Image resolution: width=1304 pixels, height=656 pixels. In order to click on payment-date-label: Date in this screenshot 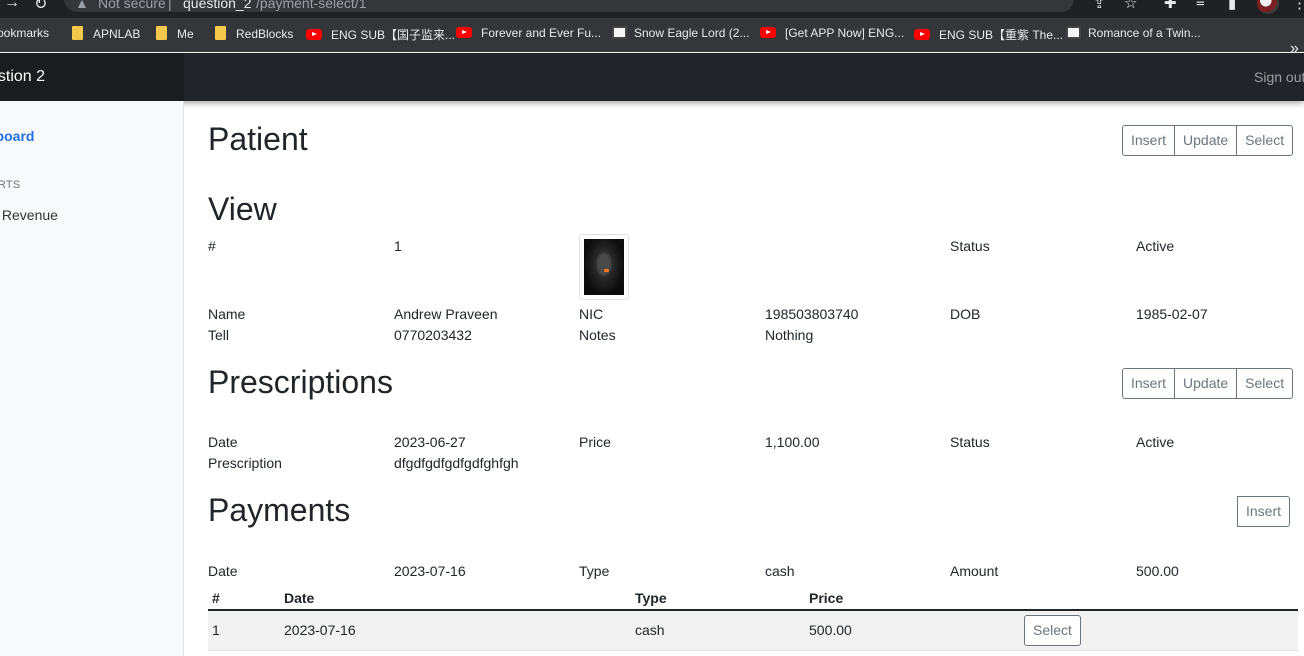, I will do `click(223, 571)`.